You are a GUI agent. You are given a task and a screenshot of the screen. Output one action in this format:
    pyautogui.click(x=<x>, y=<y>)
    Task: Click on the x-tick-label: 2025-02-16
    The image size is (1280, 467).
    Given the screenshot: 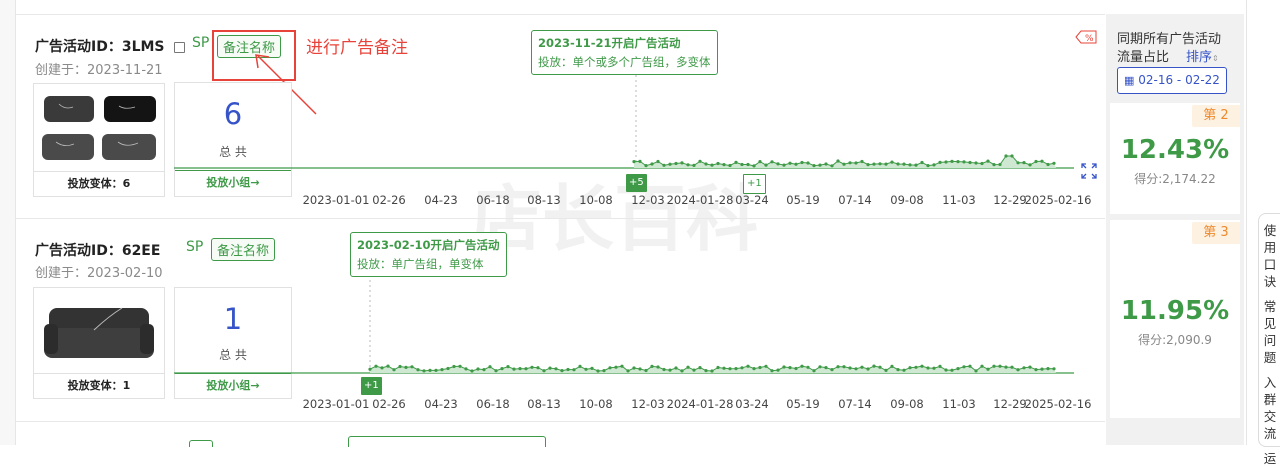 What is the action you would take?
    pyautogui.click(x=1058, y=404)
    